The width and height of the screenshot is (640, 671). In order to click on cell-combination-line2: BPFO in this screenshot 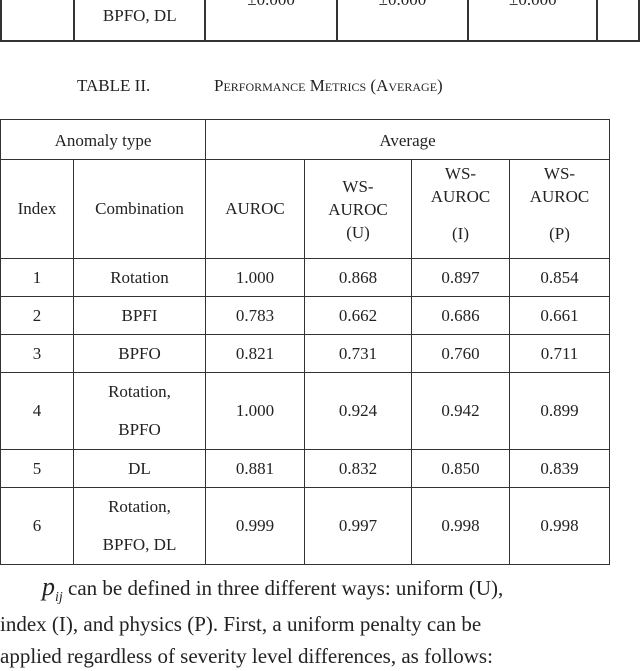, I will do `click(139, 429)`.